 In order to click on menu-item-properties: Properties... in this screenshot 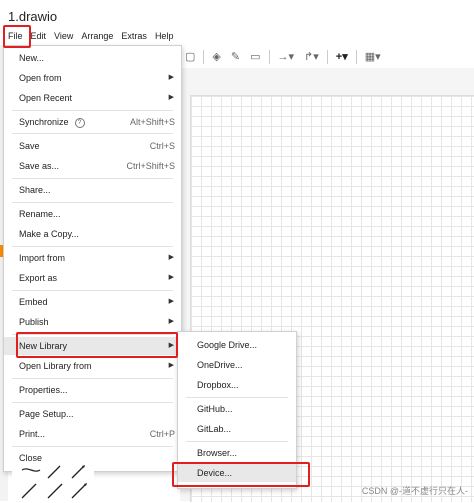, I will do `click(92, 390)`.